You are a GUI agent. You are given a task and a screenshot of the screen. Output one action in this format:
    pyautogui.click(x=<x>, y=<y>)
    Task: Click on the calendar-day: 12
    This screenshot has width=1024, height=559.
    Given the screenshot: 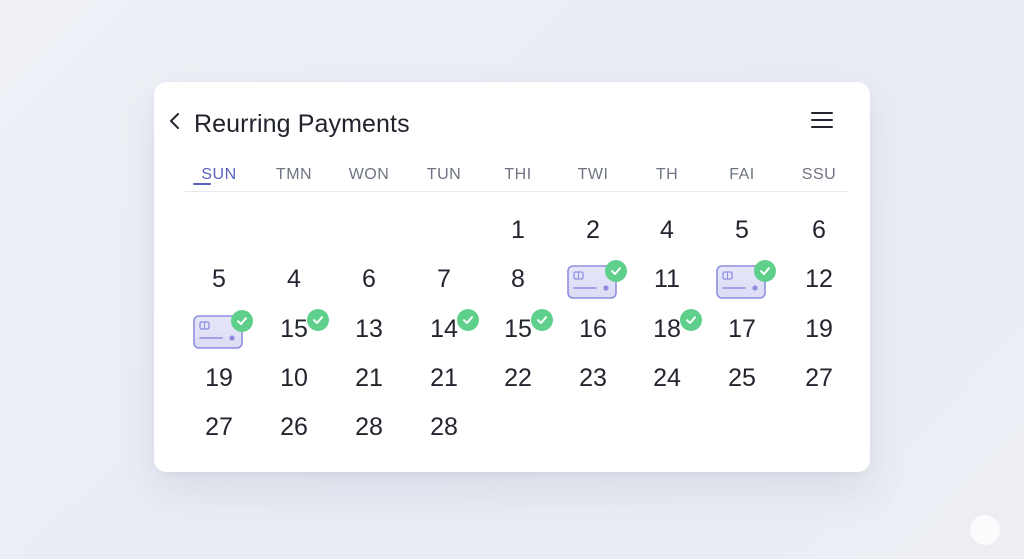 What is the action you would take?
    pyautogui.click(x=819, y=279)
    